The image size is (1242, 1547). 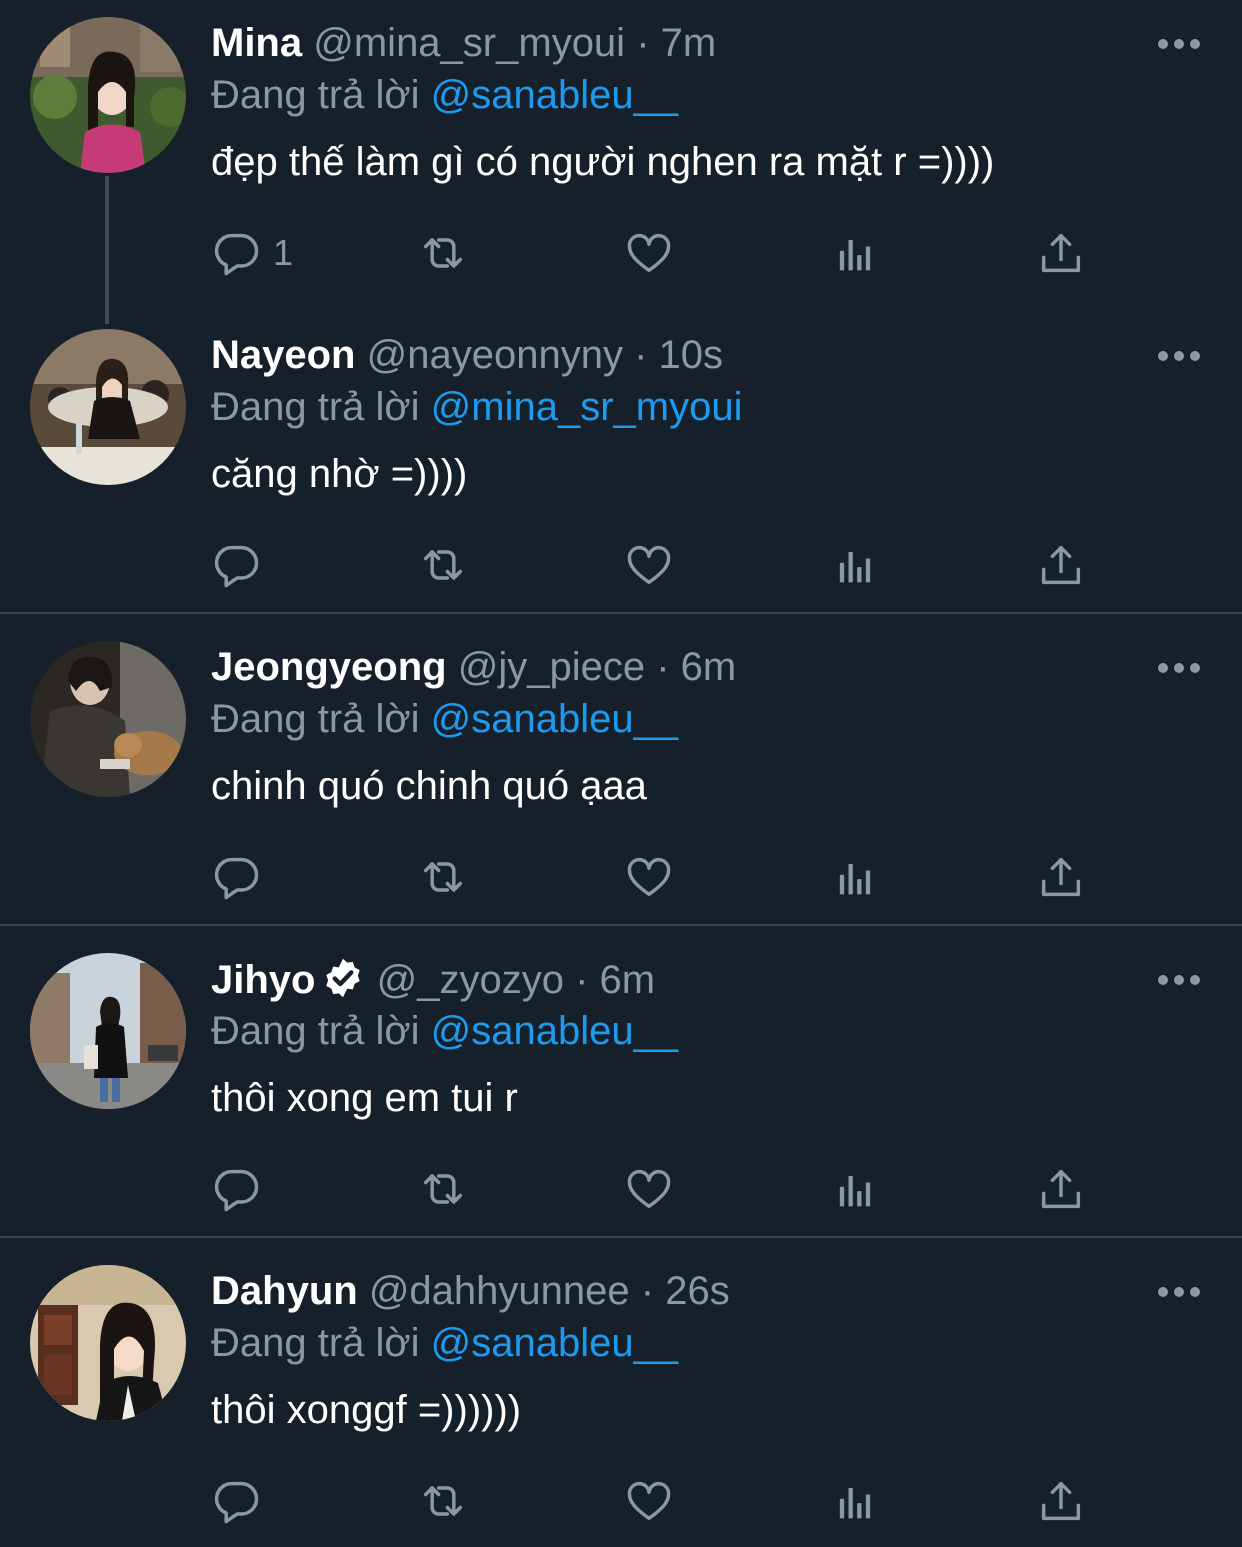 I want to click on replying-to-mention: @mina_sr_myoui, so click(x=587, y=407).